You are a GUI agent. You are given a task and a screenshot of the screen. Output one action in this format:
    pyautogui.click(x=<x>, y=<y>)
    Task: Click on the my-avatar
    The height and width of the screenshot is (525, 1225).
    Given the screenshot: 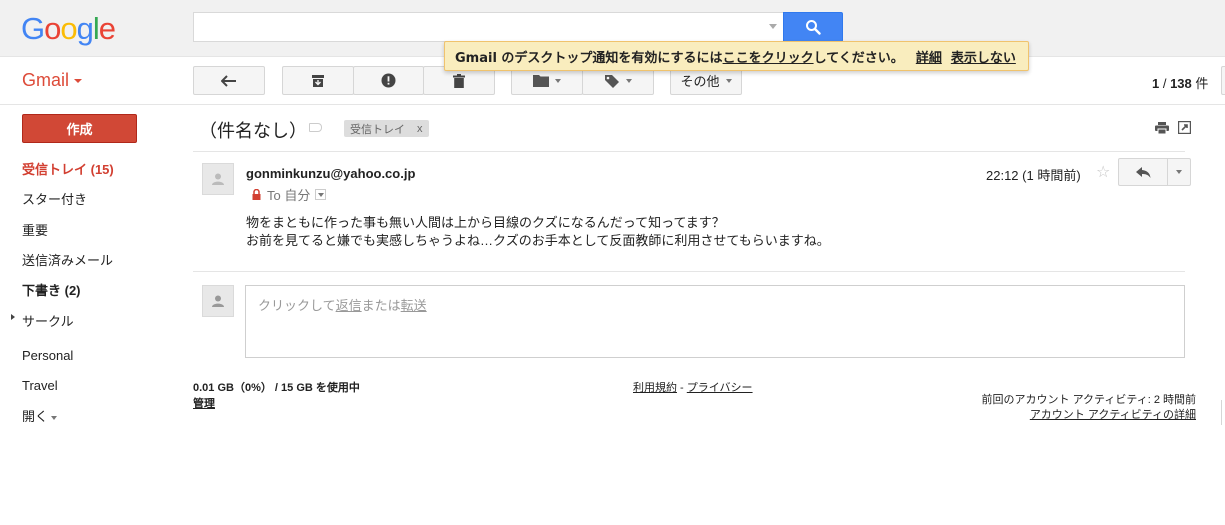 What is the action you would take?
    pyautogui.click(x=218, y=301)
    